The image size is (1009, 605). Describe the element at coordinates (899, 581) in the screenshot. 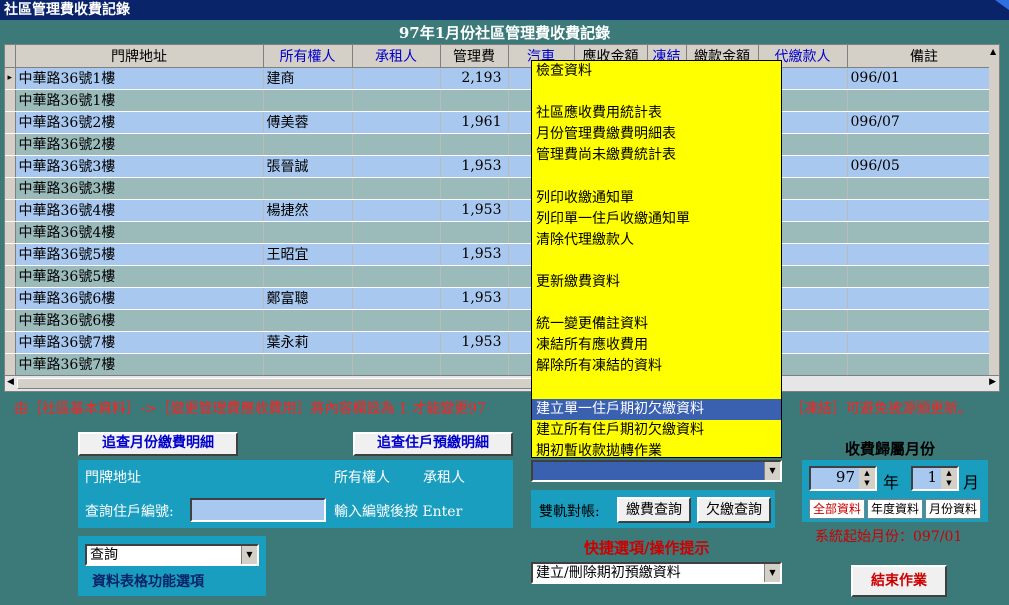

I see `end-button: 結束作業` at that location.